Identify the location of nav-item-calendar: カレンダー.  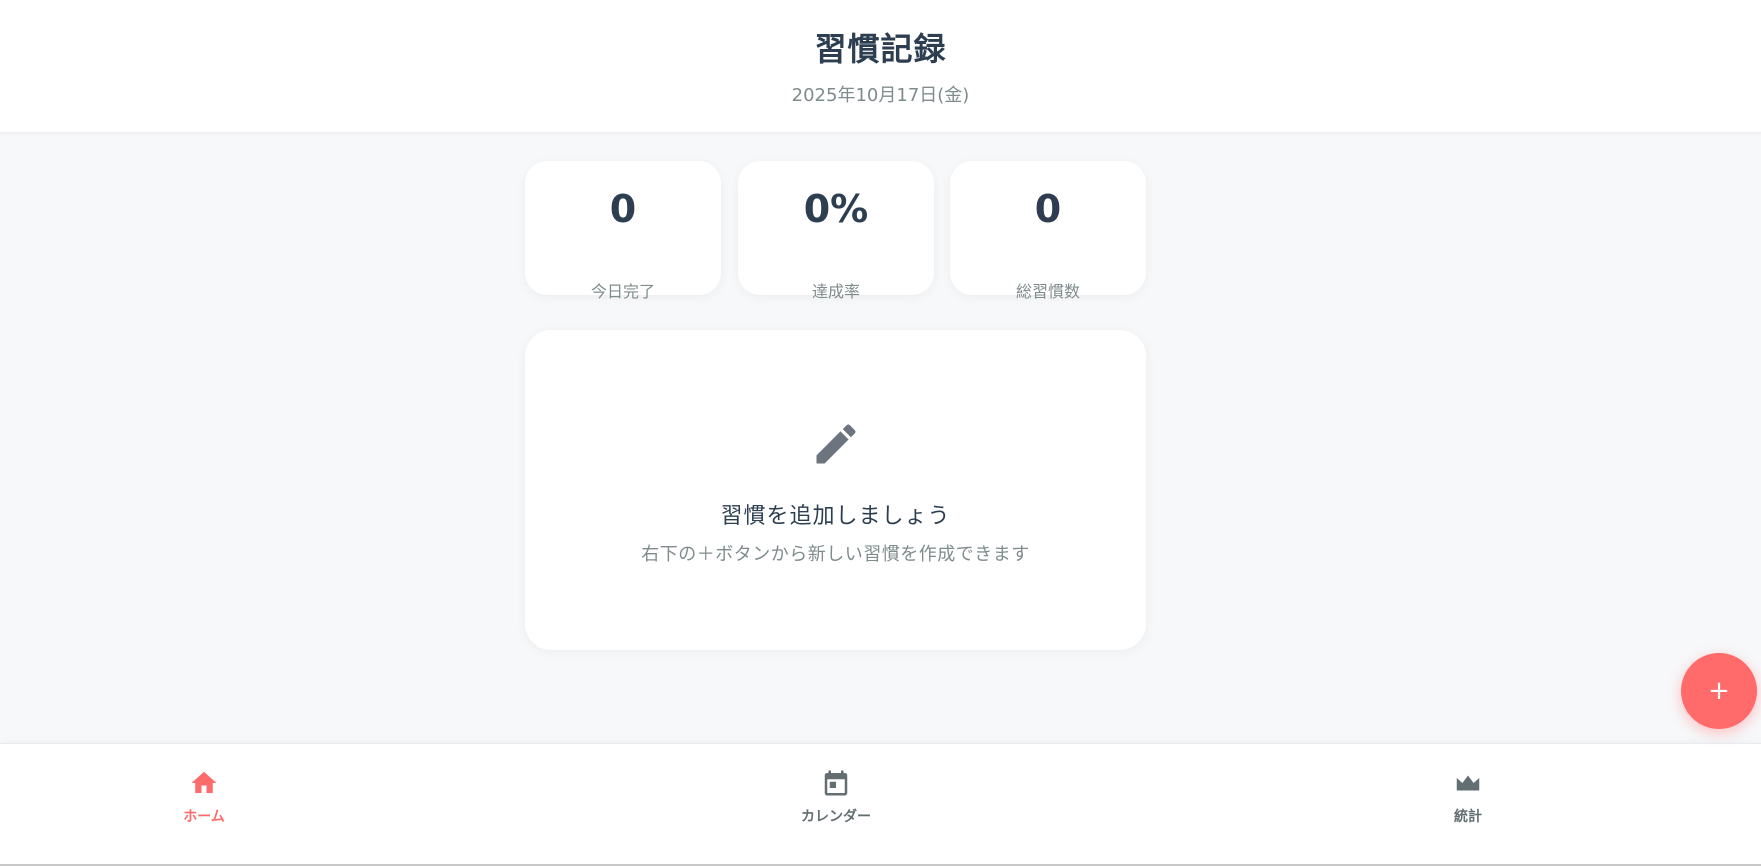
(836, 798).